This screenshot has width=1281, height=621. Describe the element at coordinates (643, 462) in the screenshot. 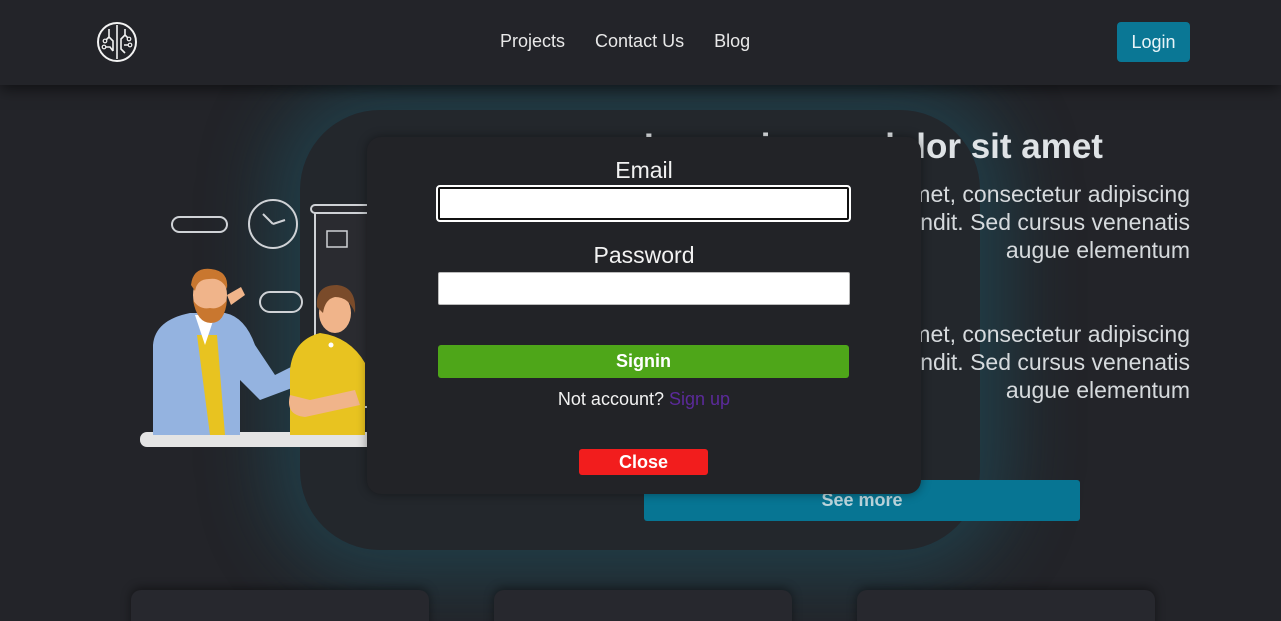

I see `close-button: Close` at that location.